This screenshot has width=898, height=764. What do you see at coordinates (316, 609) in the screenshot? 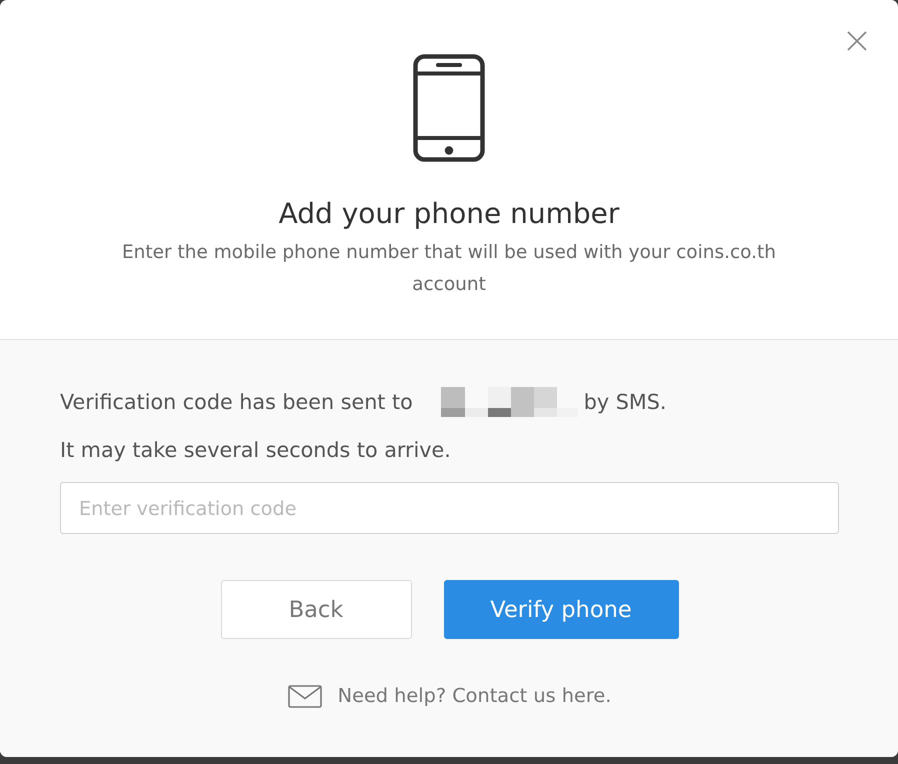
I see `back-button: Back` at bounding box center [316, 609].